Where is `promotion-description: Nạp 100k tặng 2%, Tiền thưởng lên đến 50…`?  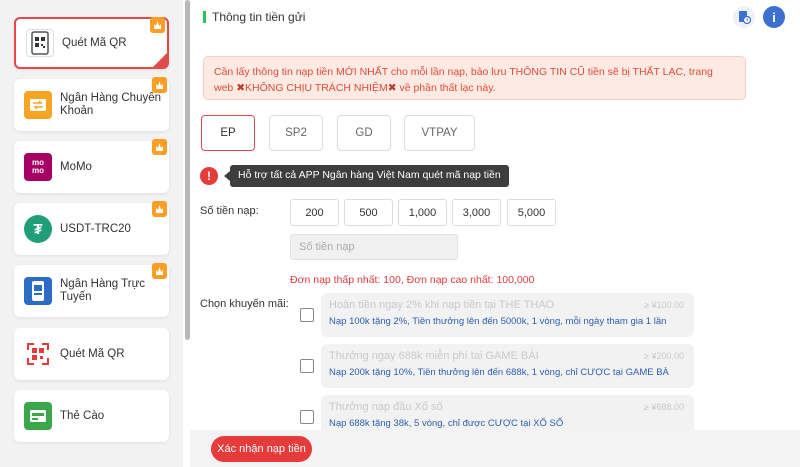
promotion-description: Nạp 100k tặng 2%, Tiền thưởng lên đến 50… is located at coordinates (498, 321).